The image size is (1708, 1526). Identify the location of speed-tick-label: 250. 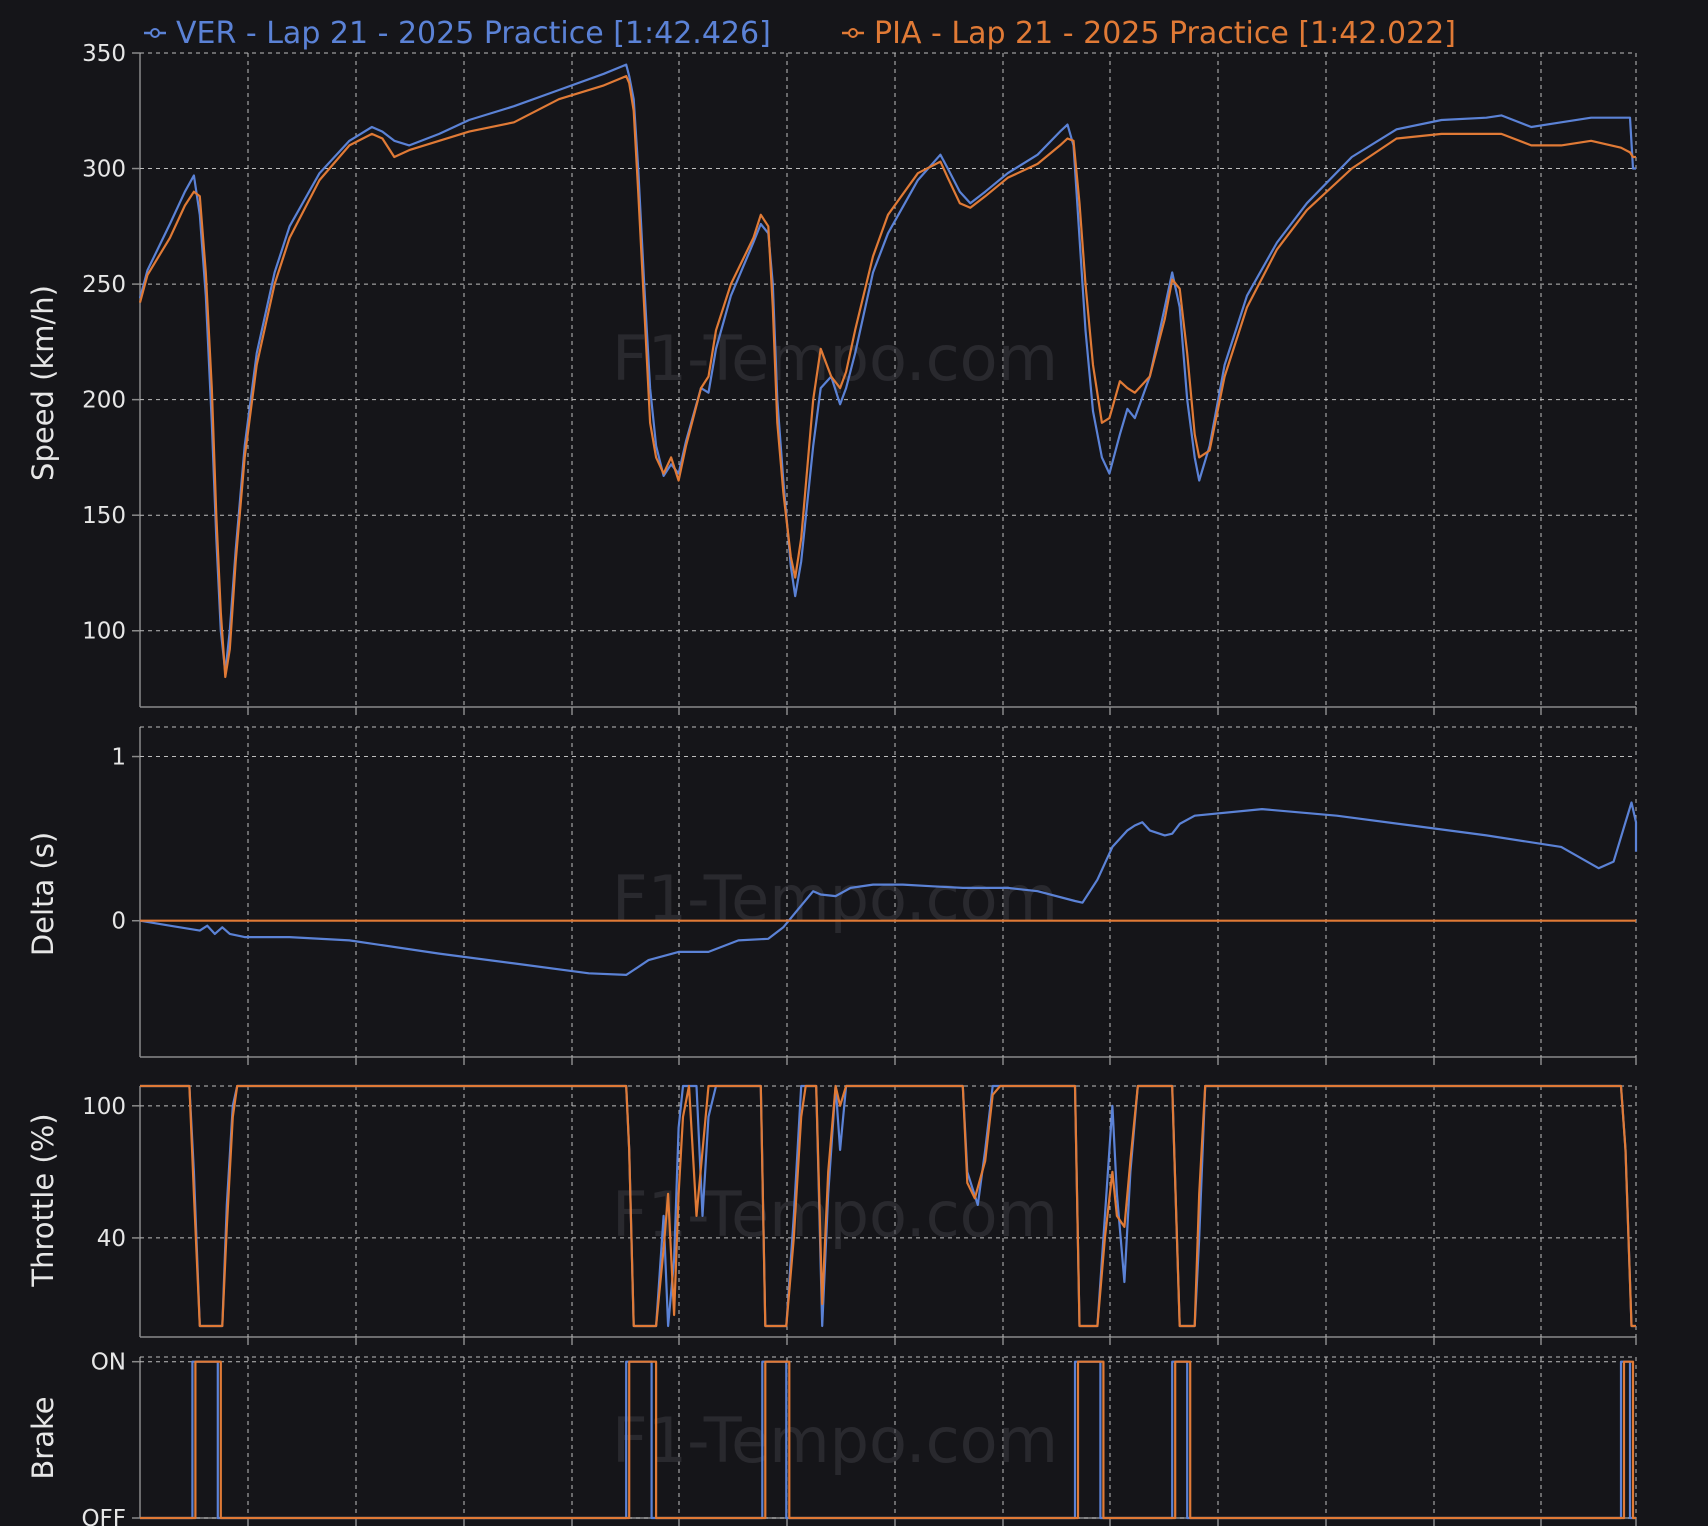
(104, 285).